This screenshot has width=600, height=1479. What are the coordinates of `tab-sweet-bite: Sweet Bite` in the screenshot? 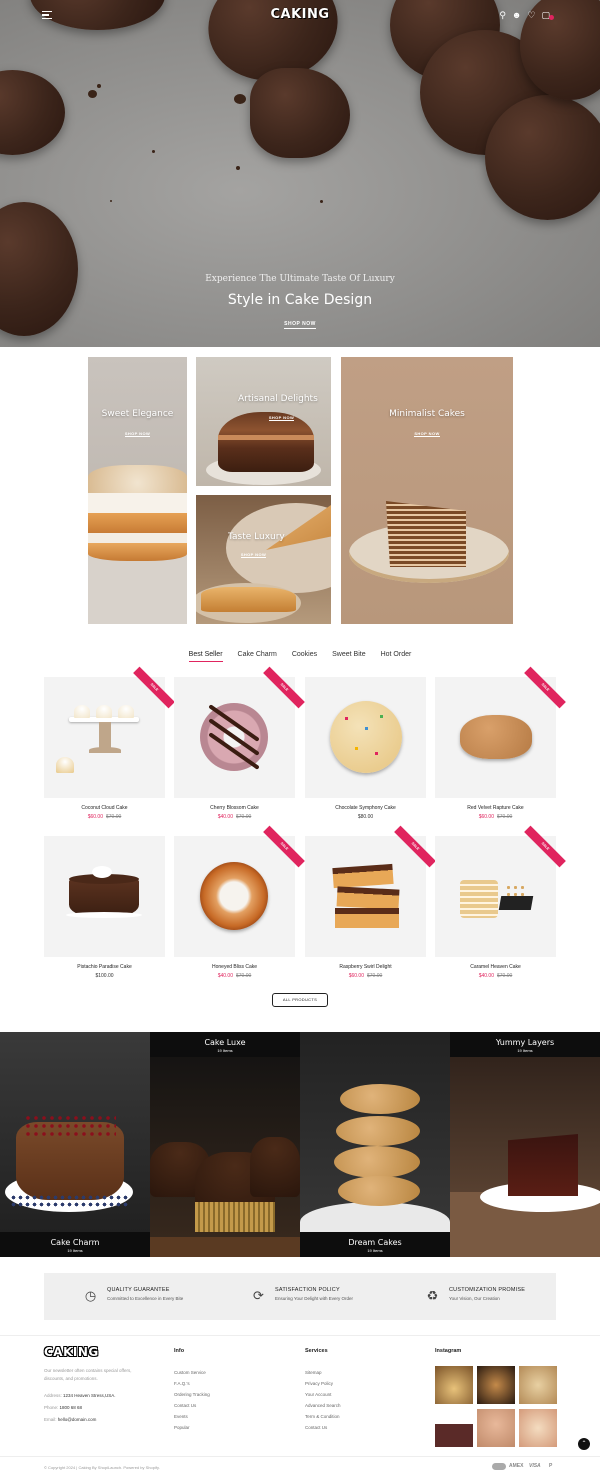 It's located at (348, 656).